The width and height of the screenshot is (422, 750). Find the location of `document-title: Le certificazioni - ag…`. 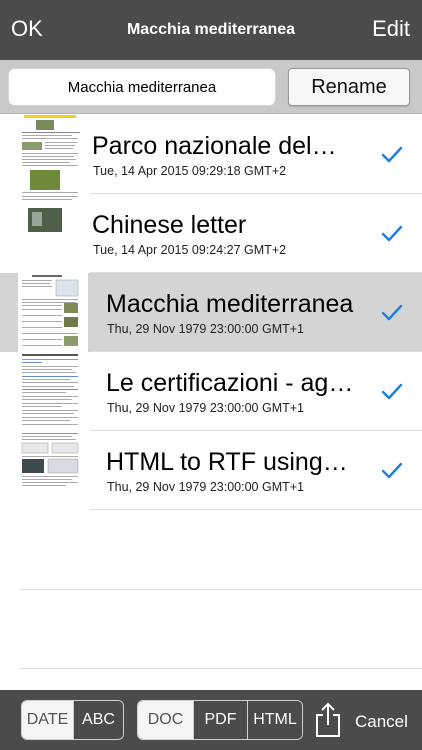

document-title: Le certificazioni - ag… is located at coordinates (230, 383).